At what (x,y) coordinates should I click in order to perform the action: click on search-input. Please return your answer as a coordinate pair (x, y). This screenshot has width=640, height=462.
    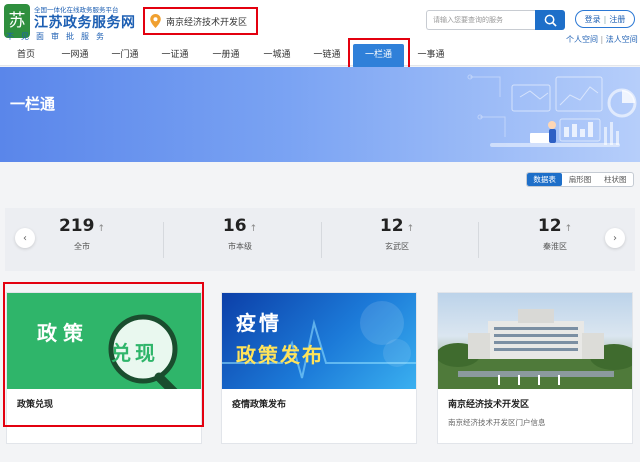
    Looking at the image, I should click on (481, 20).